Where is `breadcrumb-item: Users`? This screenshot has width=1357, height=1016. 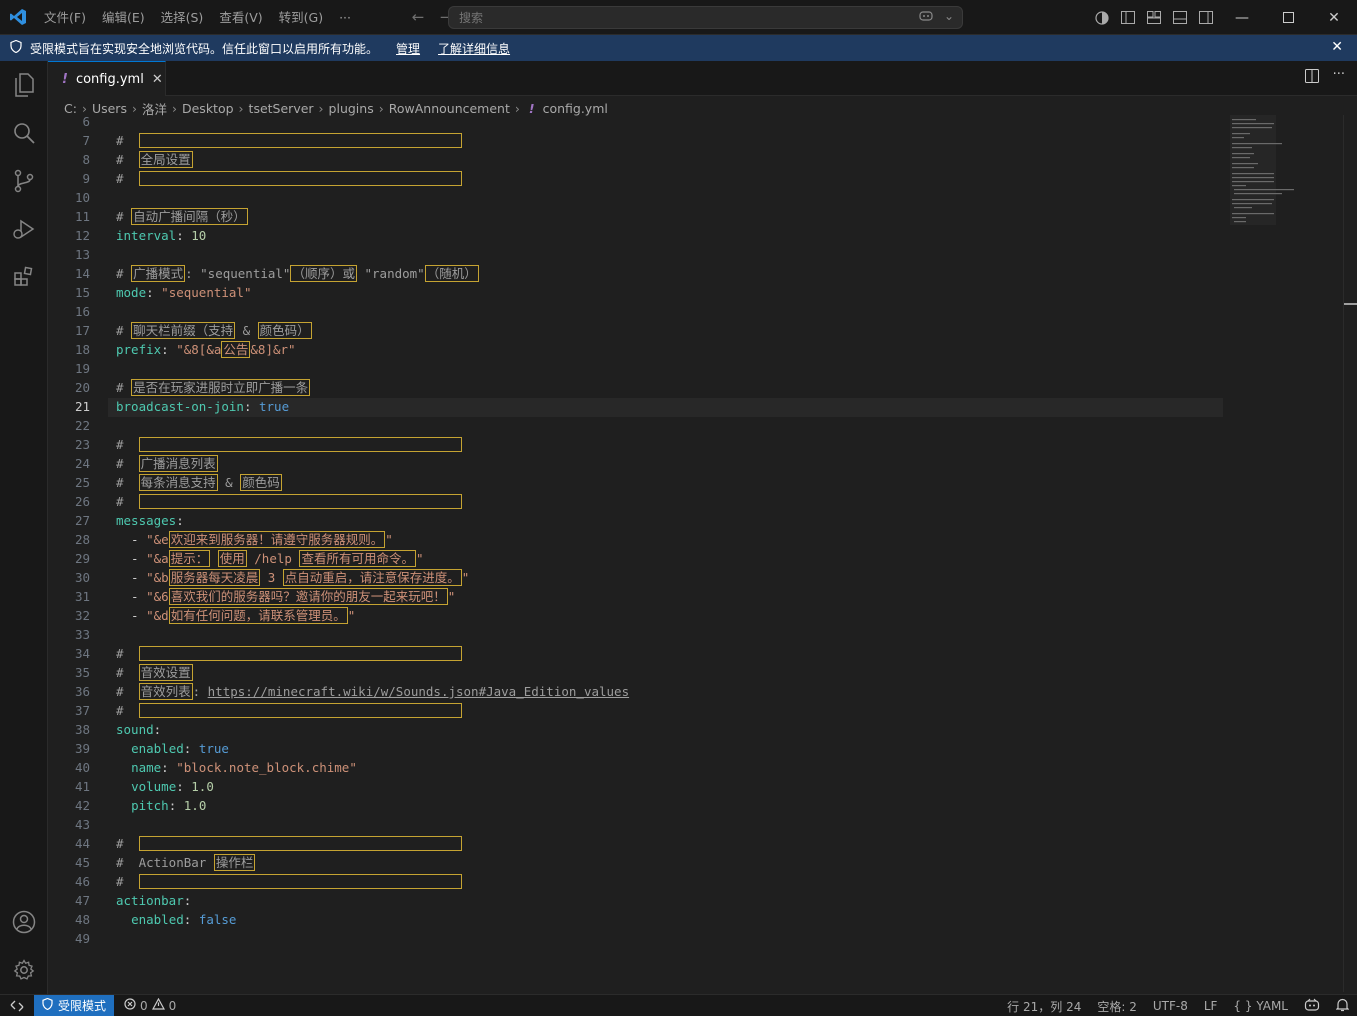
breadcrumb-item: Users is located at coordinates (109, 108).